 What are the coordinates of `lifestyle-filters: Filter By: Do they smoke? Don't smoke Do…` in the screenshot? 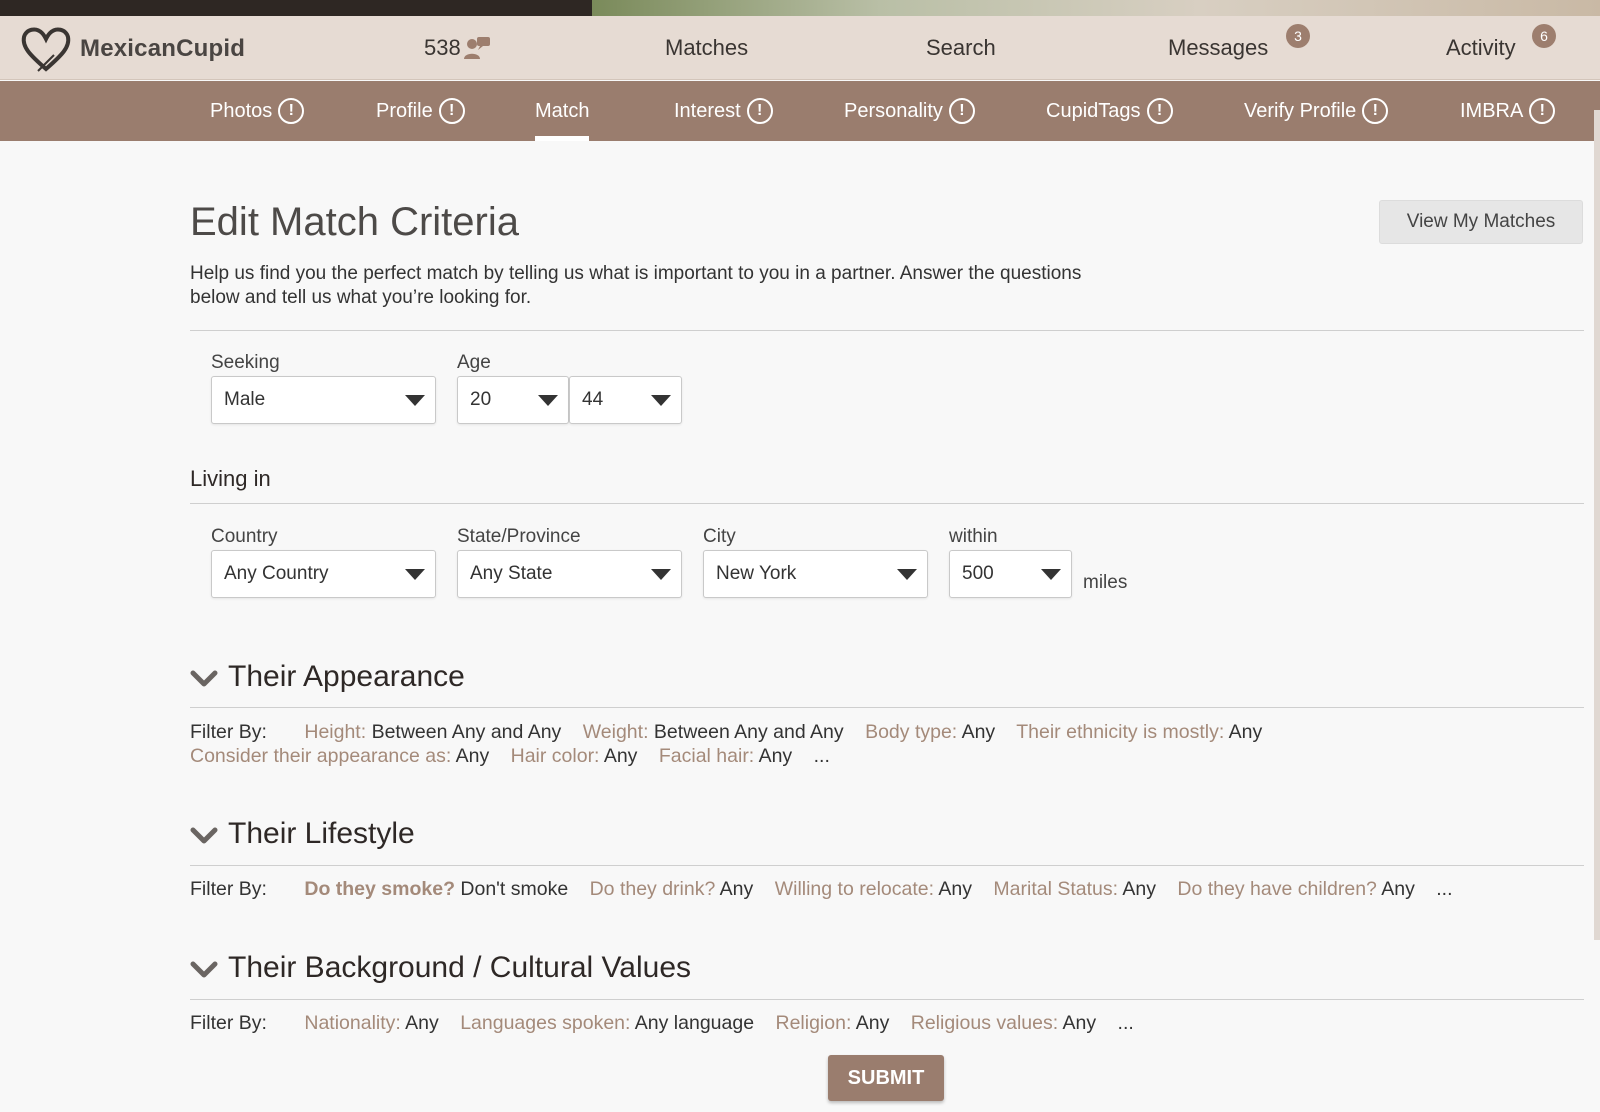 It's located at (821, 889).